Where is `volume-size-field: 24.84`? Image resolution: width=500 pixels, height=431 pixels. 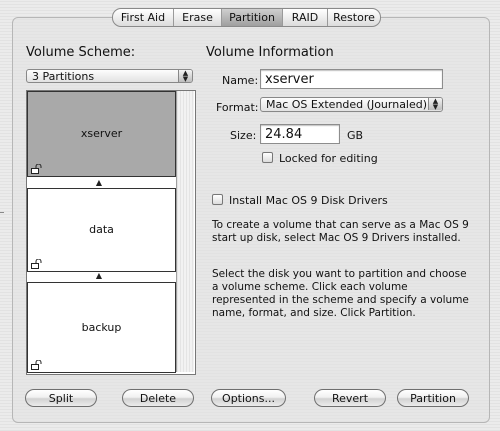
volume-size-field: 24.84 is located at coordinates (300, 134).